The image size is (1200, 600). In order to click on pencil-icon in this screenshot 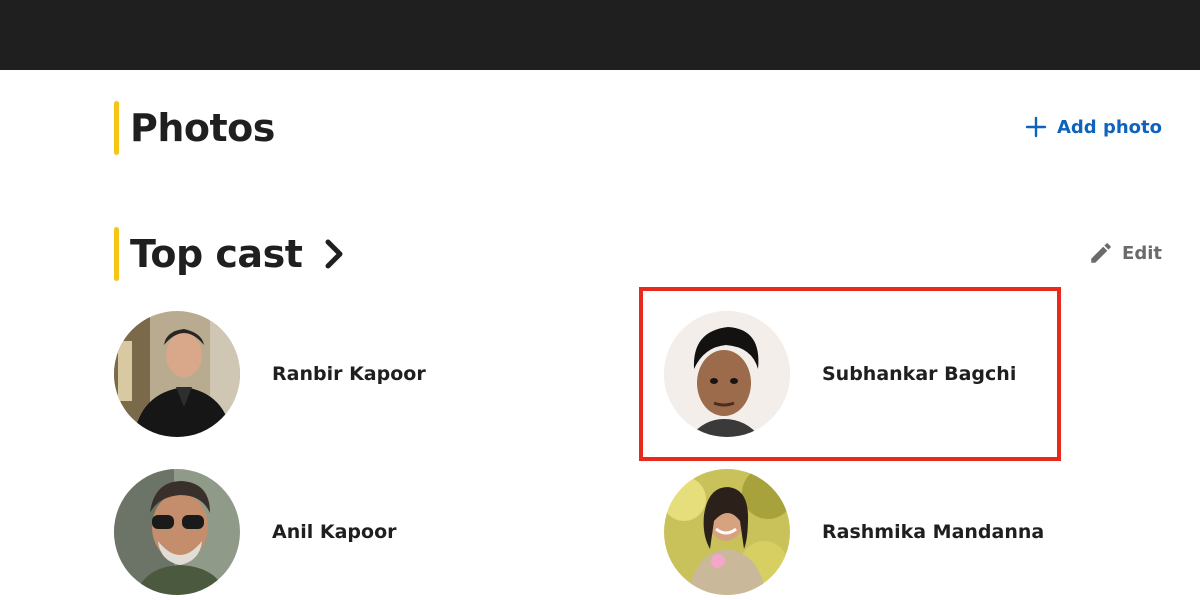, I will do `click(1101, 253)`.